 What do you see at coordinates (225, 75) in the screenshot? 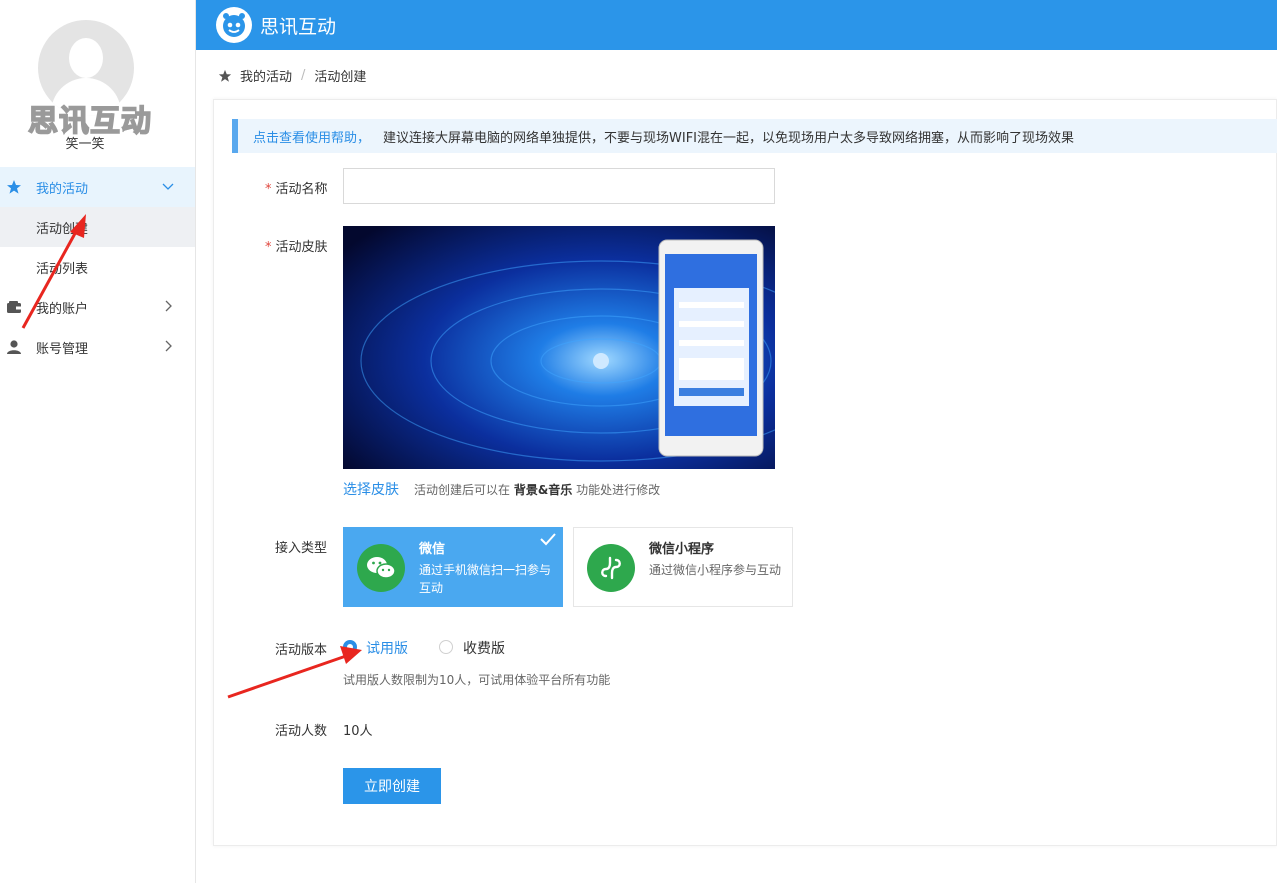
I see `home-star-icon` at bounding box center [225, 75].